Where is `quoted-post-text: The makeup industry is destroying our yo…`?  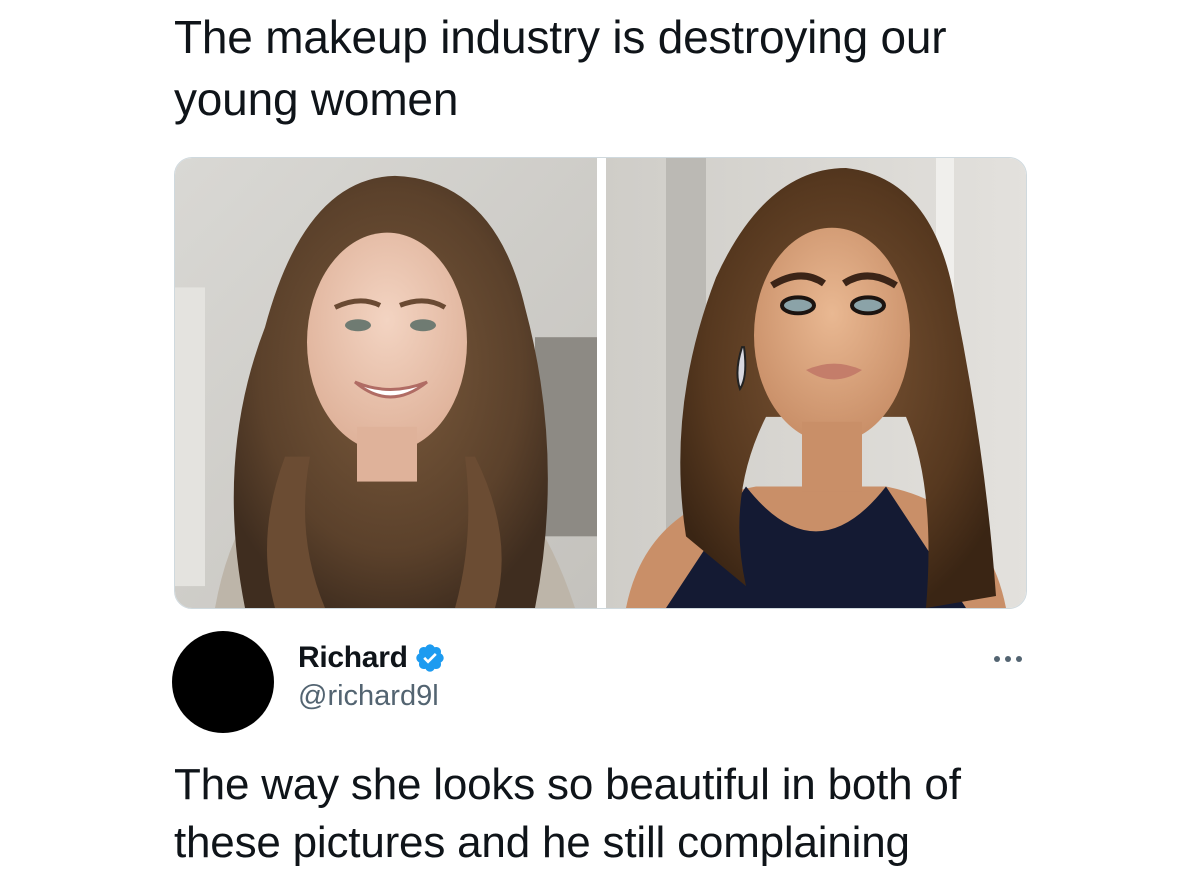
quoted-post-text: The makeup industry is destroying our yo… is located at coordinates (560, 68).